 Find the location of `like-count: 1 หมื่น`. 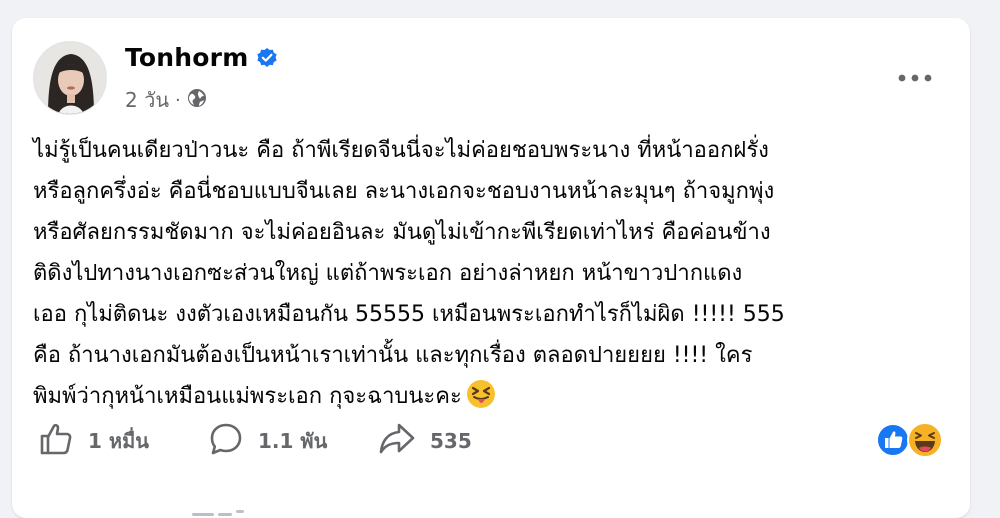

like-count: 1 หมื่น is located at coordinates (118, 441).